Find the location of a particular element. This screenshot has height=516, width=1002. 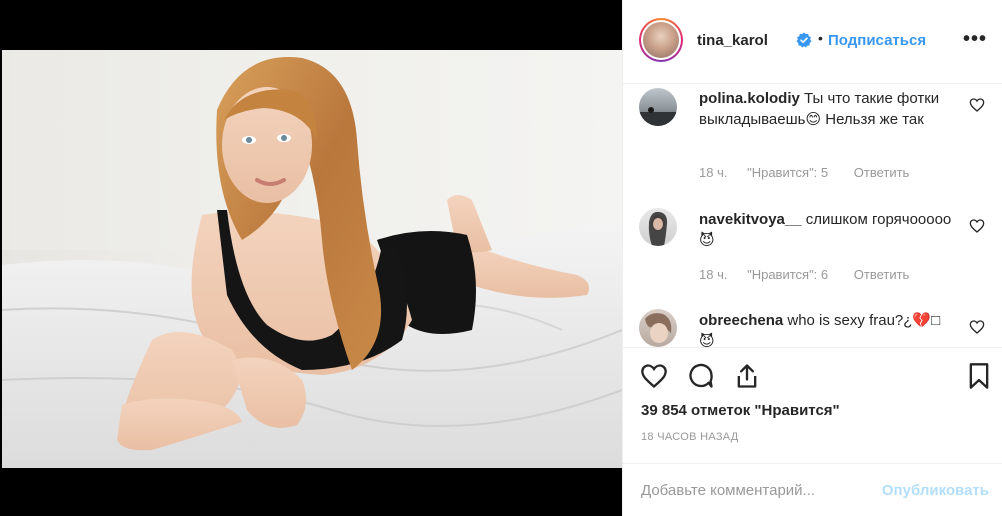

author-avatar is located at coordinates (661, 40).